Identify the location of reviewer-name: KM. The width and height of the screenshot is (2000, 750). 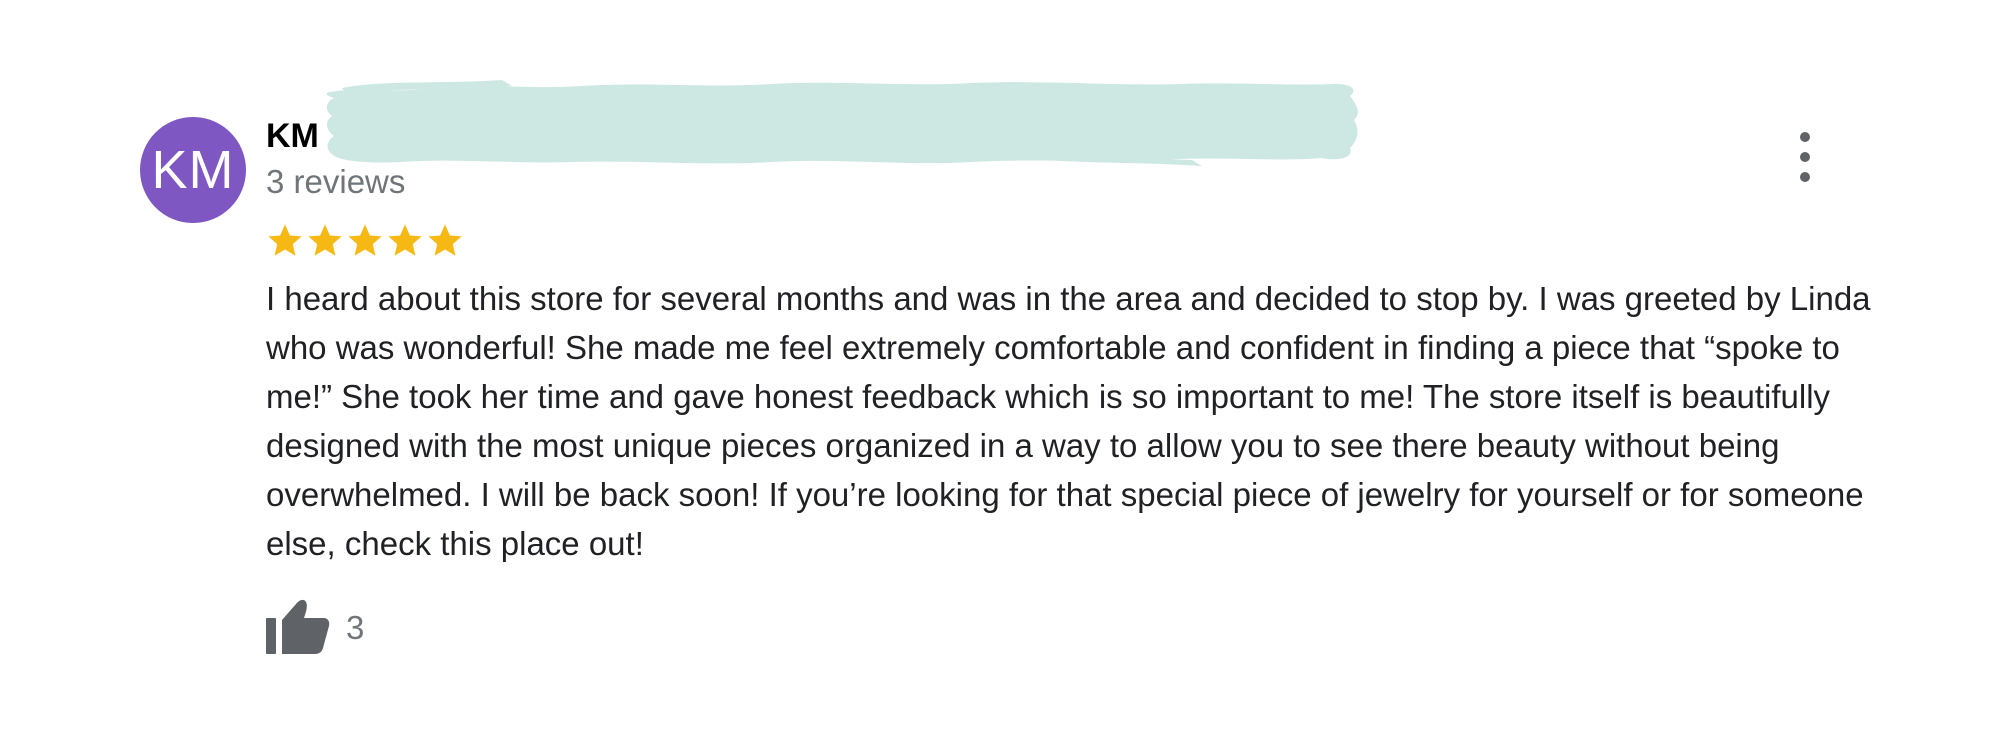
(292, 136).